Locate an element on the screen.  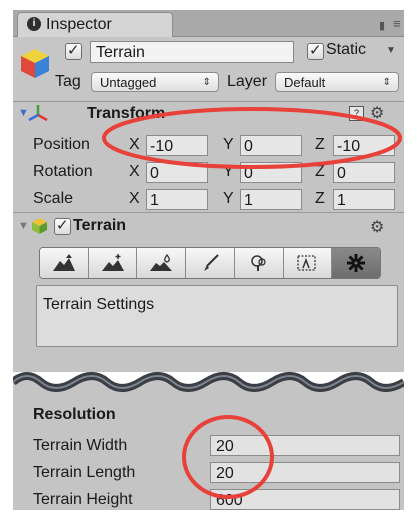
terrain-width-field: 20 is located at coordinates (305, 445).